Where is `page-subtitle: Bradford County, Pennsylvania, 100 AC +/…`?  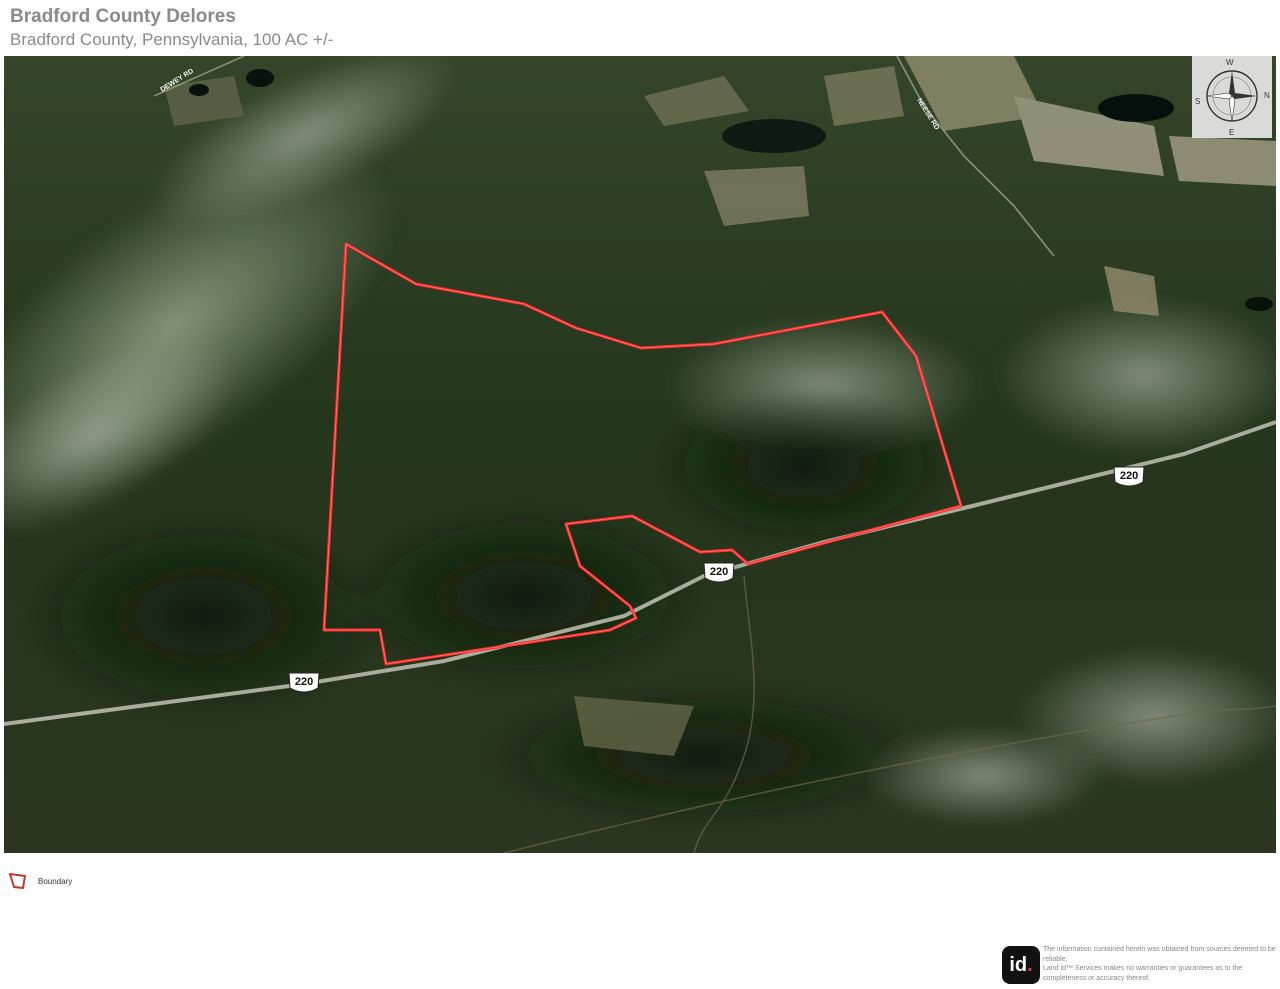 page-subtitle: Bradford County, Pennsylvania, 100 AC +/… is located at coordinates (172, 39).